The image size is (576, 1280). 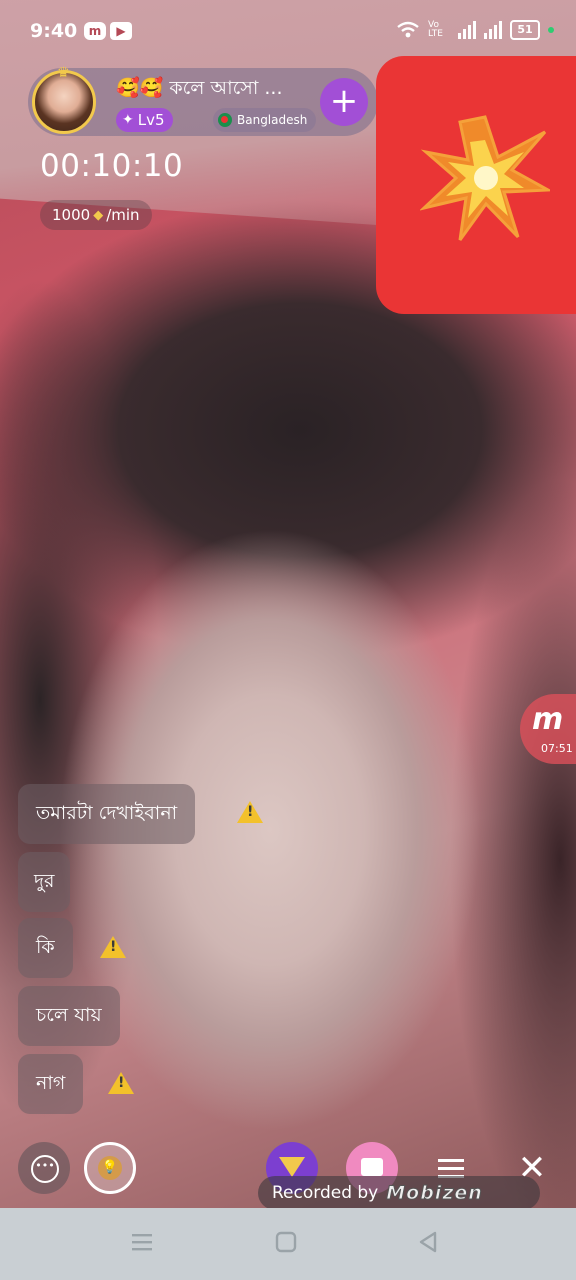 I want to click on home-icon, so click(x=286, y=1242).